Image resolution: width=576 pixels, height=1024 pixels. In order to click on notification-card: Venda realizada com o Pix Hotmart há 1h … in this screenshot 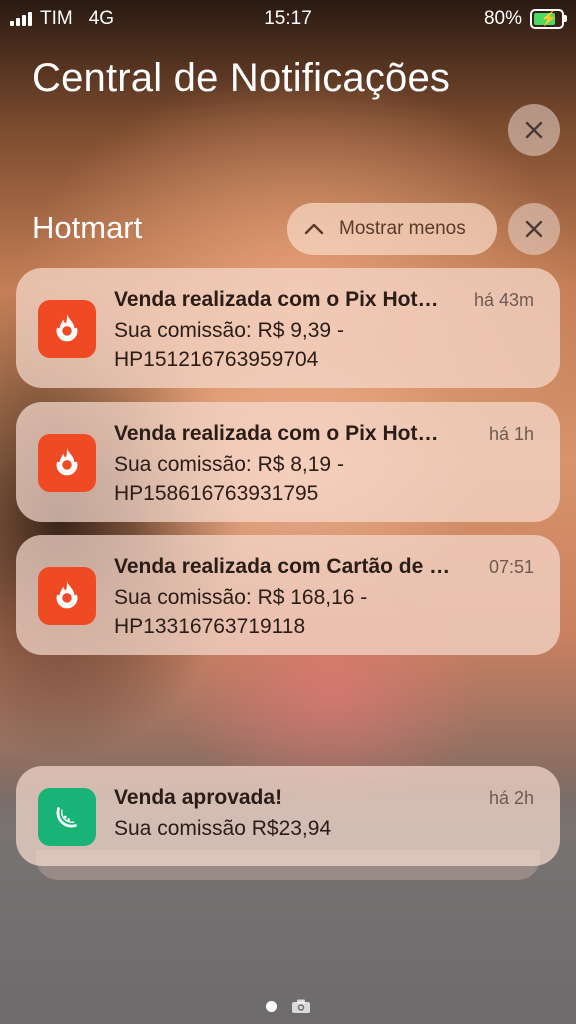, I will do `click(288, 462)`.